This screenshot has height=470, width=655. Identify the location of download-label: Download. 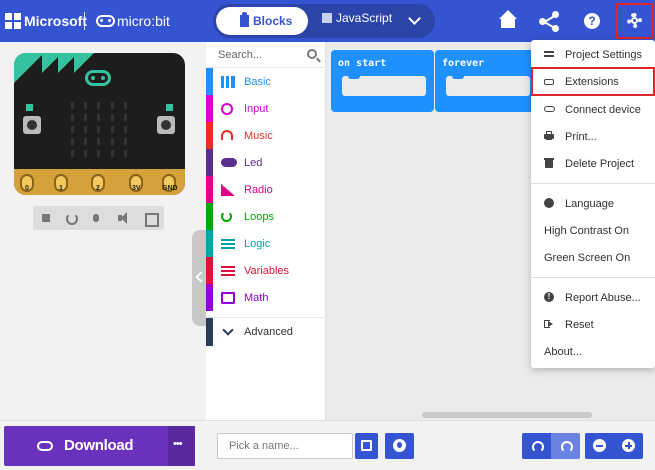
(99, 445).